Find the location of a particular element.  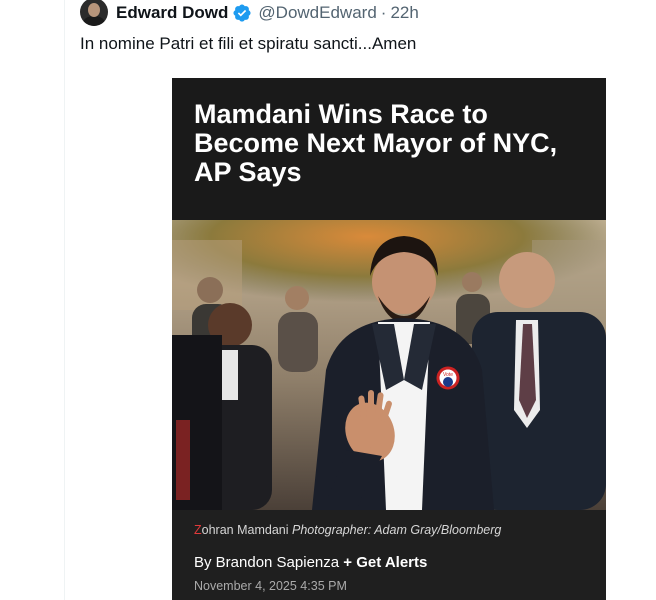

vote-button-text: Vote is located at coordinates (448, 375).